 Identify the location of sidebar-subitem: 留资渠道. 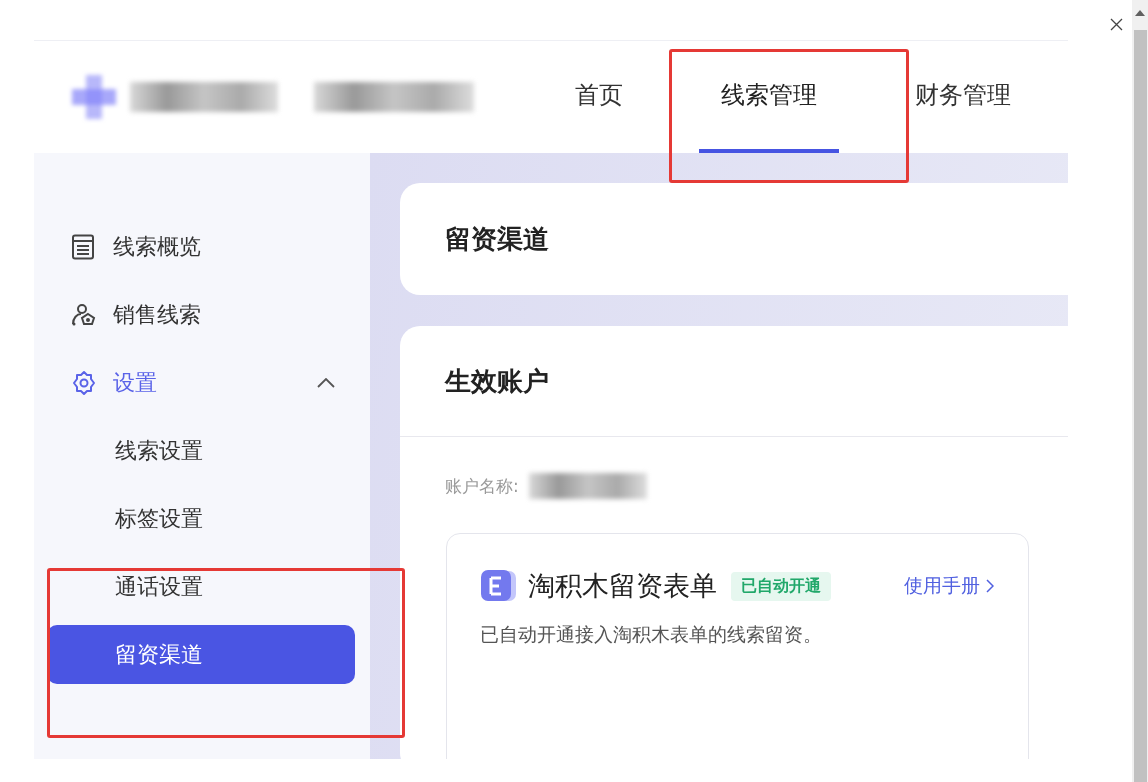
(201, 654).